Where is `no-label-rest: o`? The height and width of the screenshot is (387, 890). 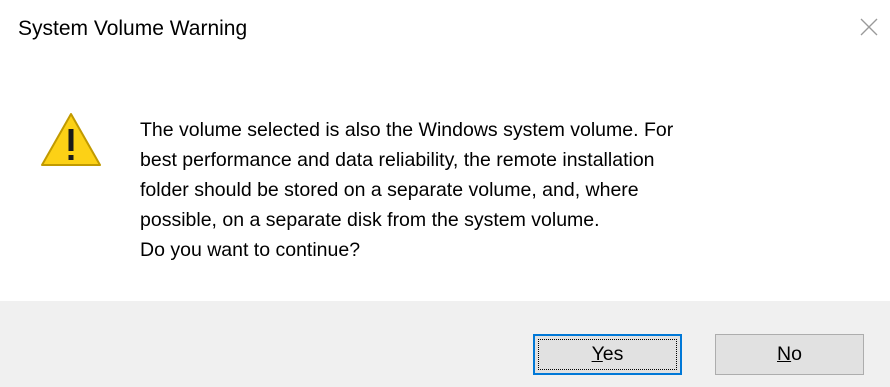
no-label-rest: o is located at coordinates (796, 354).